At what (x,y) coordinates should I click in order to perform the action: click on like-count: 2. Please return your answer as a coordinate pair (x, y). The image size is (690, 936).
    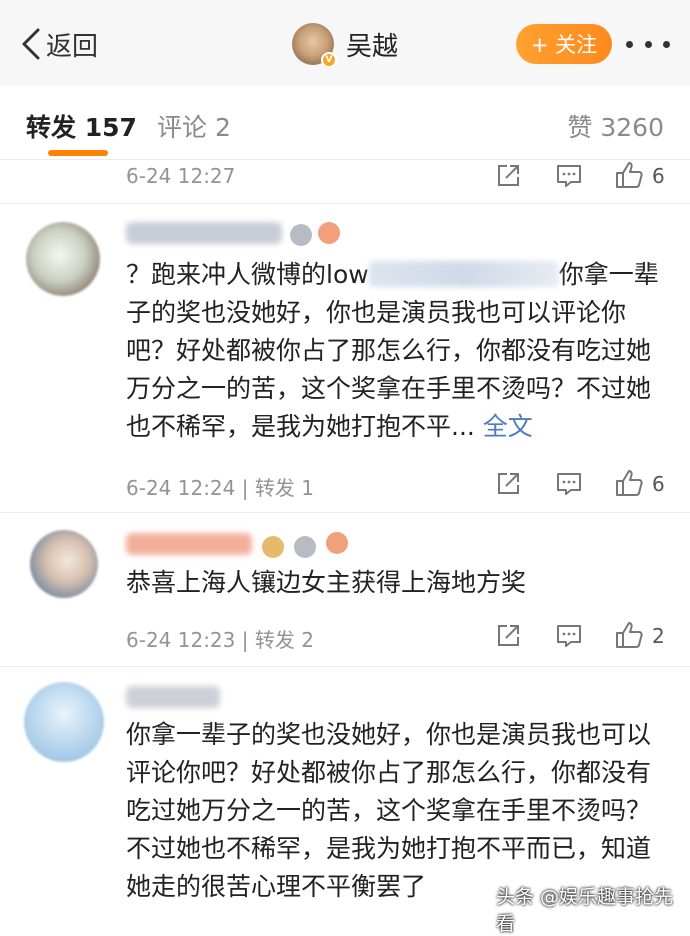
    Looking at the image, I should click on (658, 636).